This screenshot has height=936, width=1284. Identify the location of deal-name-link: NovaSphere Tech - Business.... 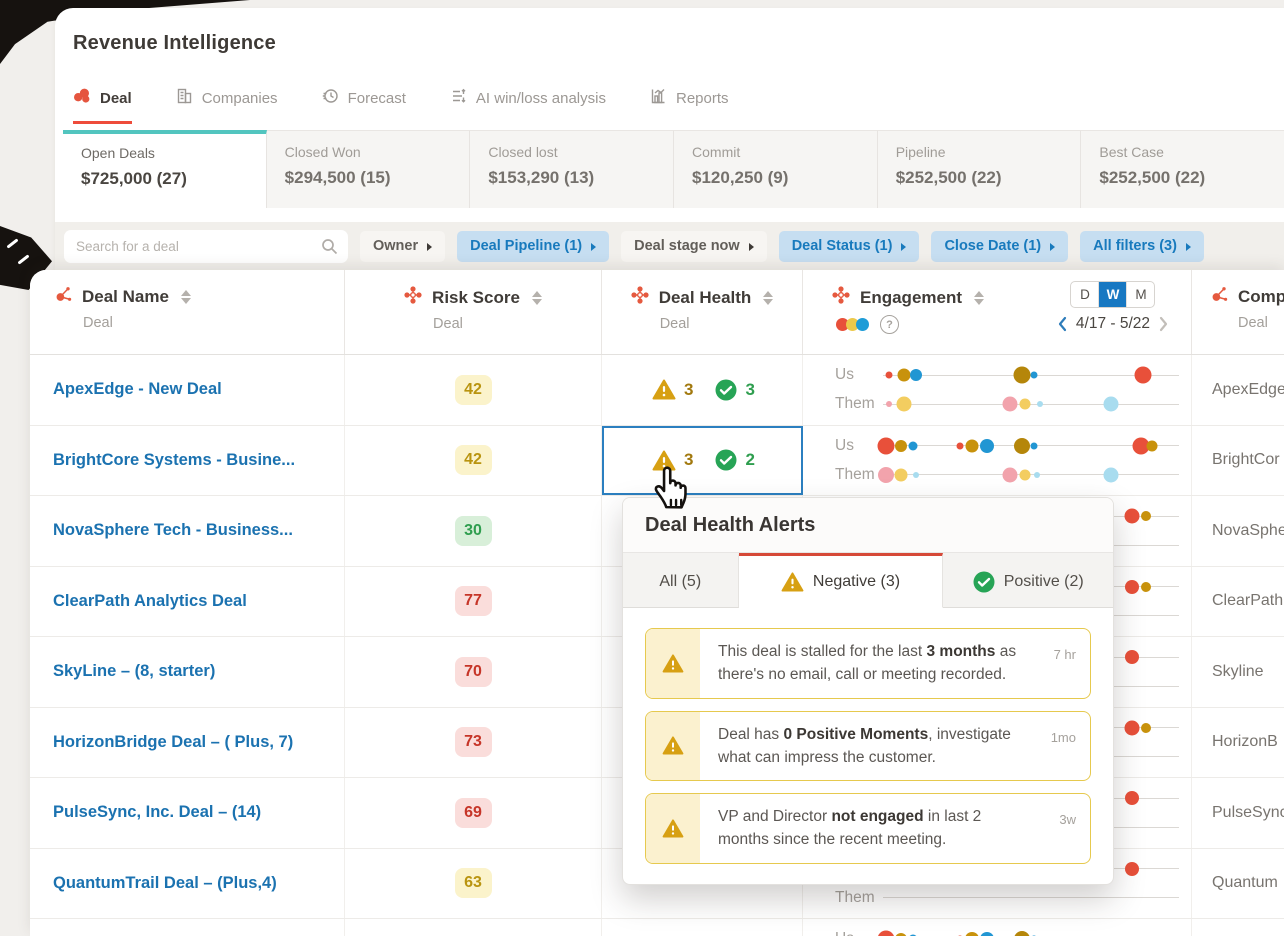
(187, 531).